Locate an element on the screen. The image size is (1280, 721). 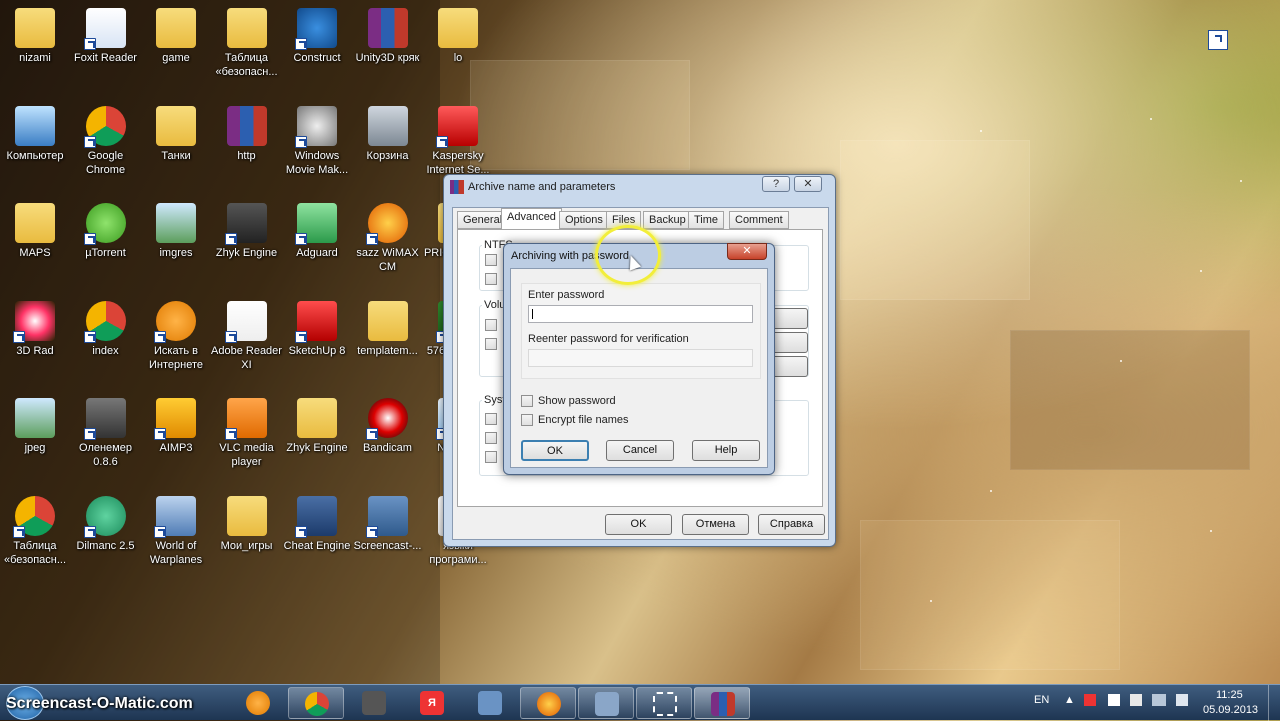
dialog-help-button: Help is located at coordinates (726, 450).